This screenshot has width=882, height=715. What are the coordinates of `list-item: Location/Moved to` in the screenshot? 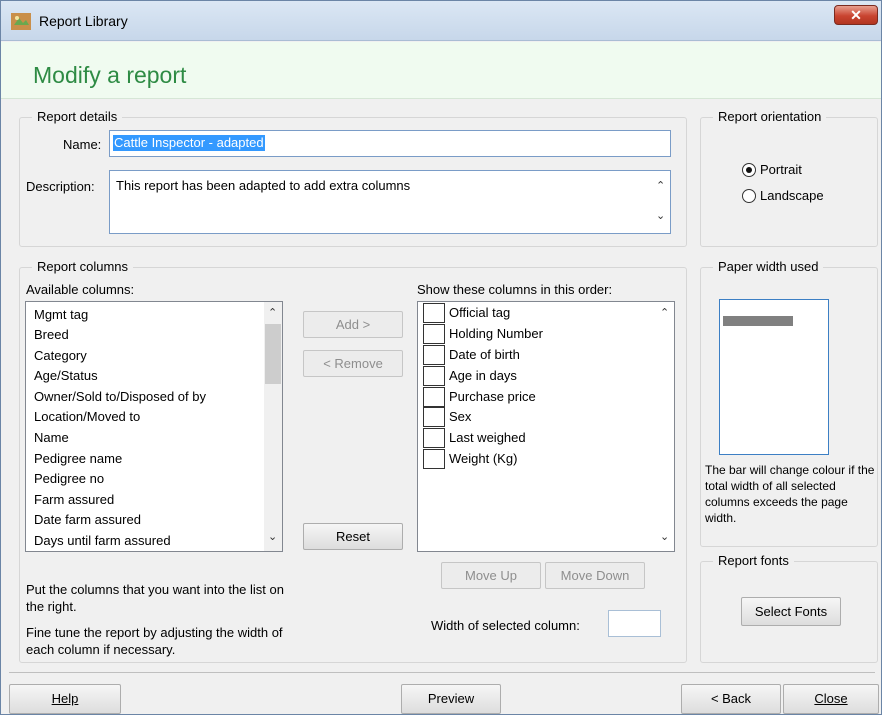 It's located at (87, 417).